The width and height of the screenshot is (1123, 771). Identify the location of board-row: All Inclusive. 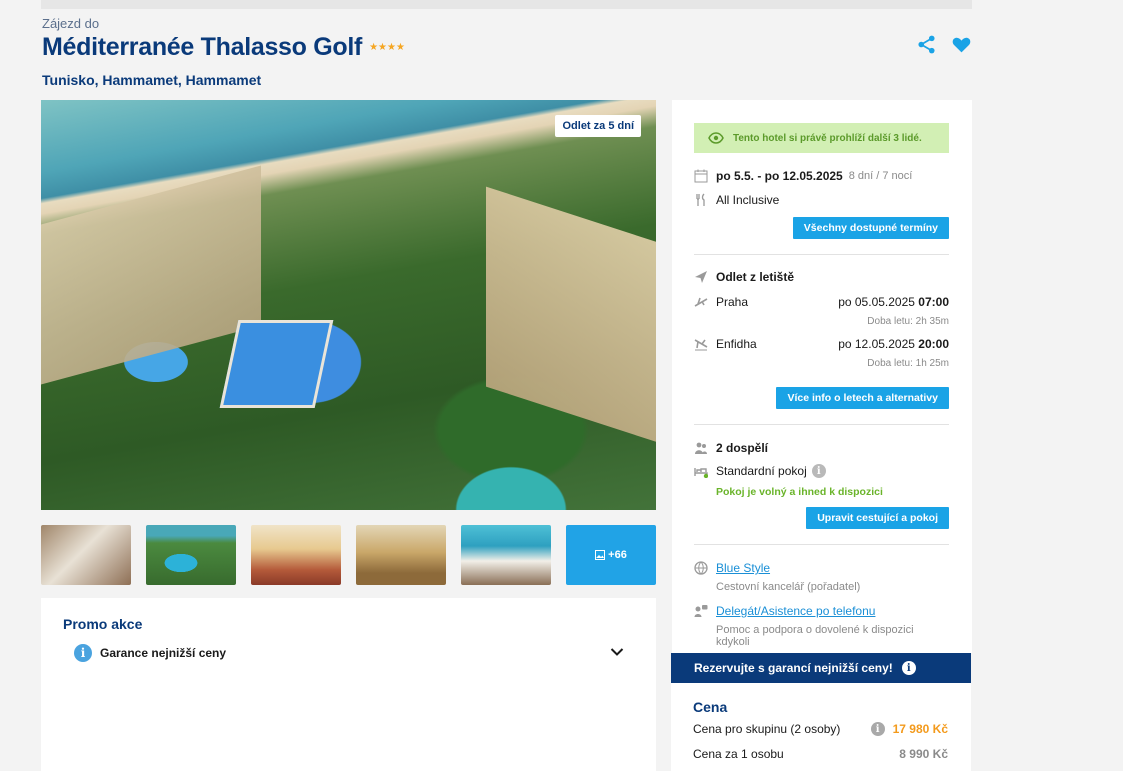
(821, 200).